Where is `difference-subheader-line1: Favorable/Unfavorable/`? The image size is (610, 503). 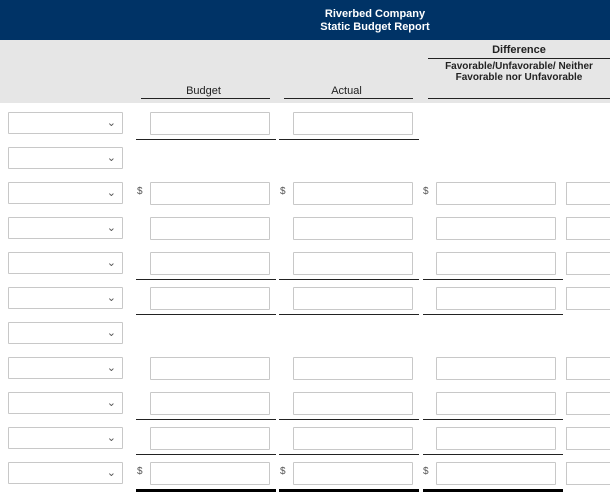 difference-subheader-line1: Favorable/Unfavorable/ is located at coordinates (500, 66).